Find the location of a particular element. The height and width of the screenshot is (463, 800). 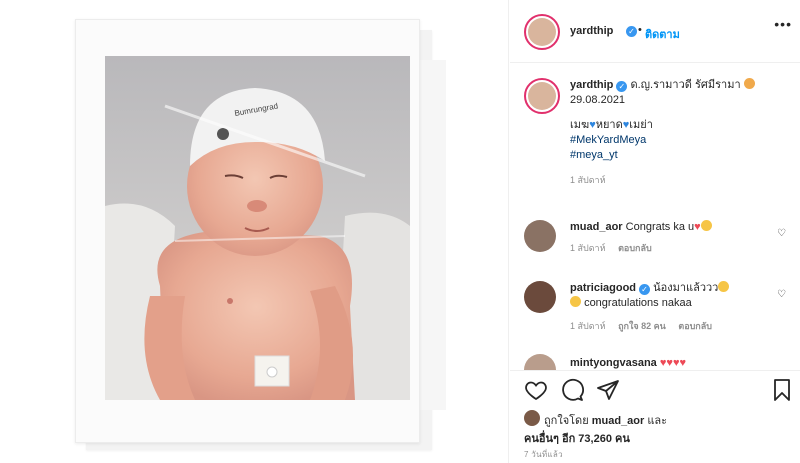

caption-text-2: หยาด is located at coordinates (609, 125).